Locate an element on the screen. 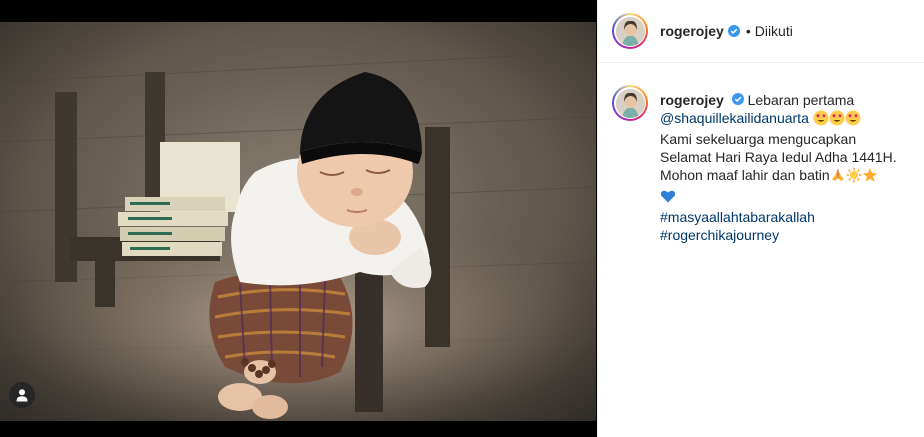  caption-first-text: Lebaran pertama is located at coordinates (801, 100).